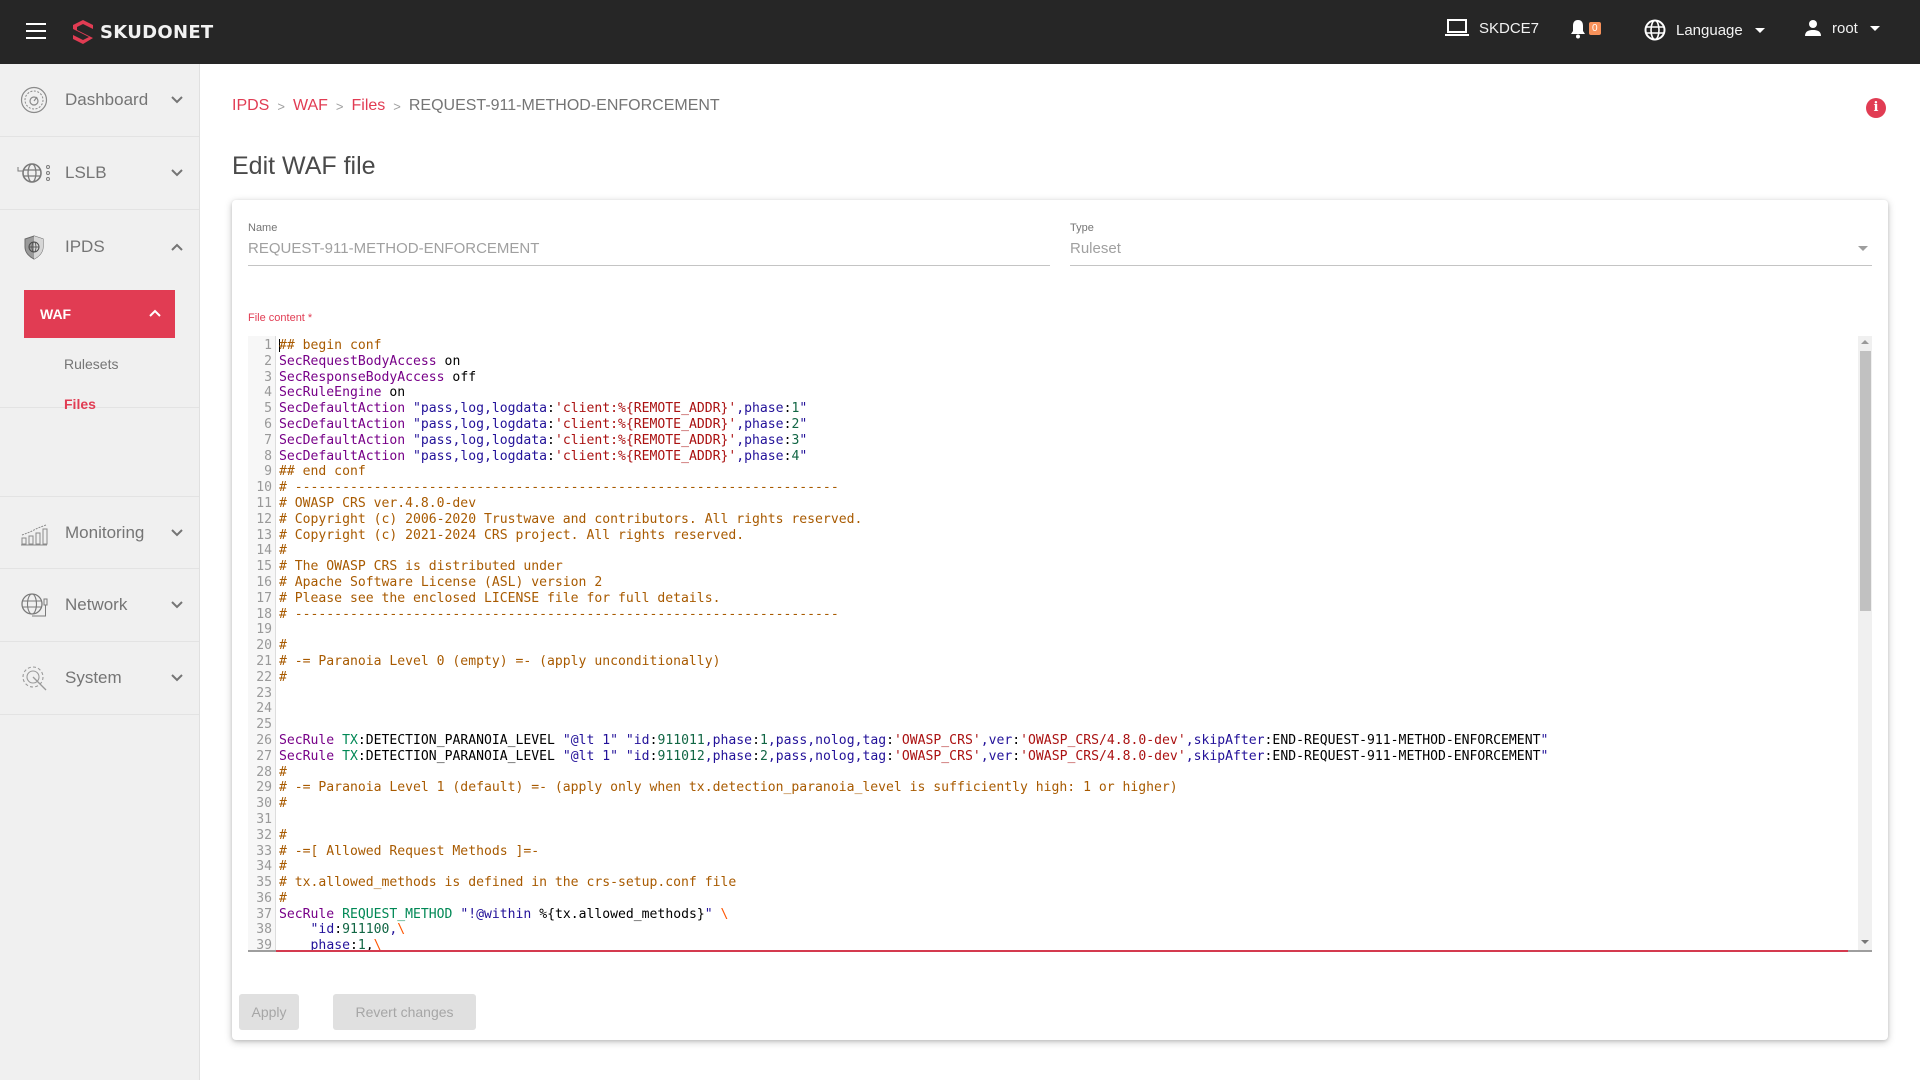 The image size is (1920, 1080). What do you see at coordinates (1876, 108) in the screenshot?
I see `info-icon: i` at bounding box center [1876, 108].